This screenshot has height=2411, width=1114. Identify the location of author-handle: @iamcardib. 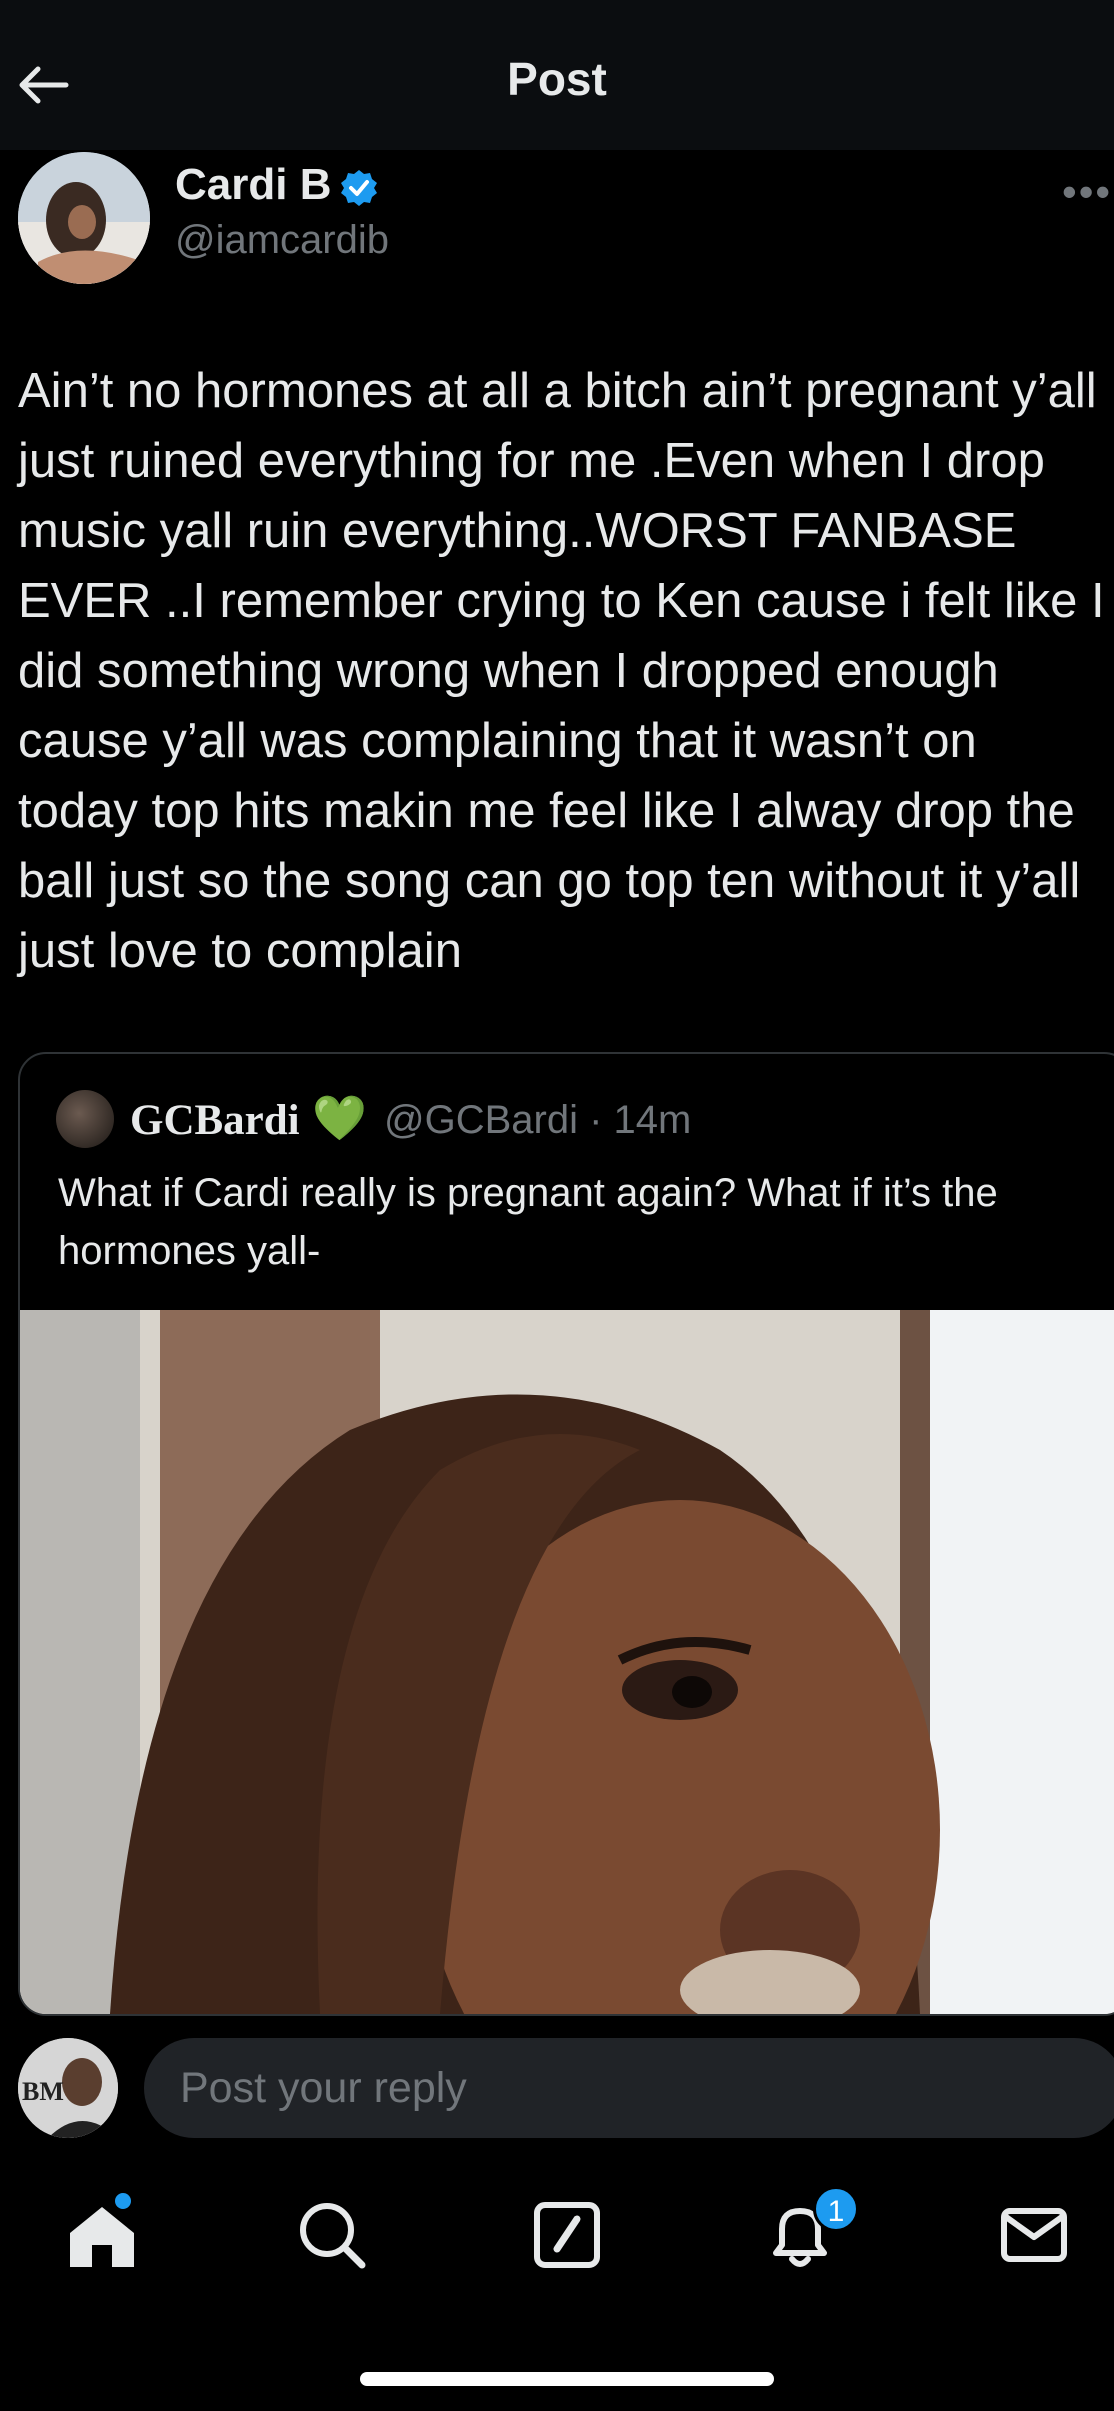
(282, 240).